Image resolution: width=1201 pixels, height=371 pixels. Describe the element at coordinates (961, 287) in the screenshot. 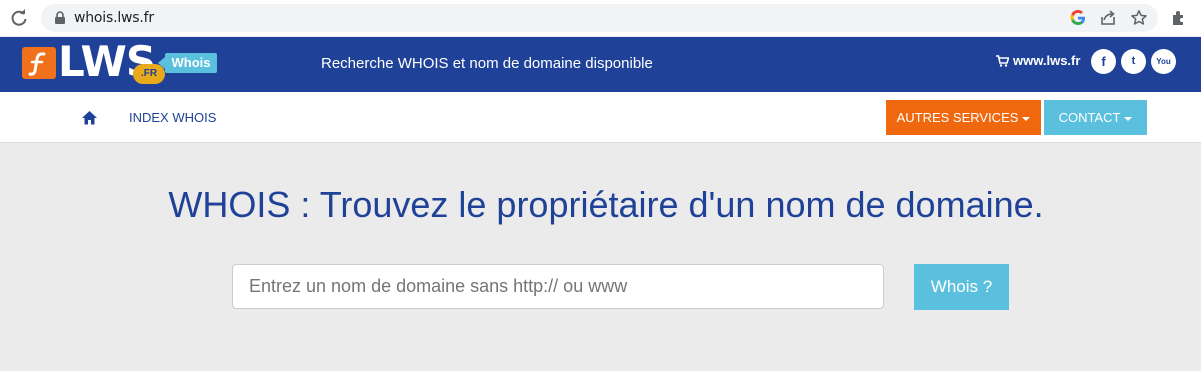

I see `whois-submit-button: Whois ?` at that location.